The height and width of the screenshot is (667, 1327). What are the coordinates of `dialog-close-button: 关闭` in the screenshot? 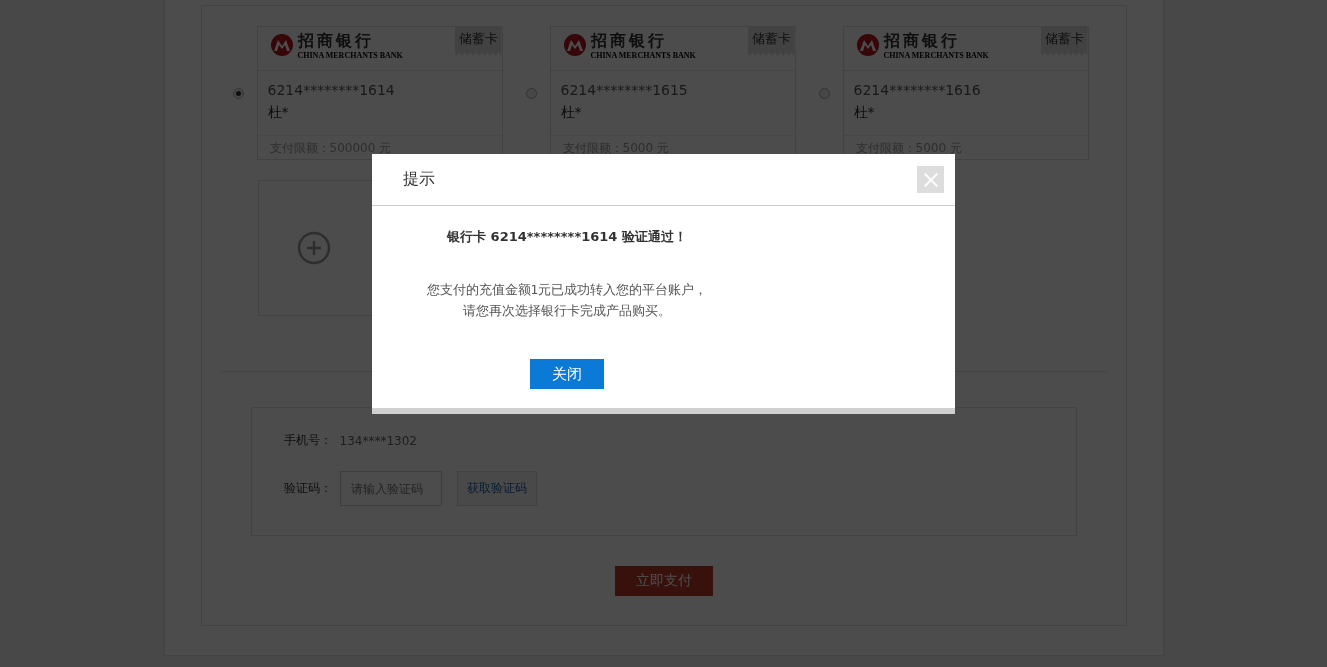 It's located at (567, 374).